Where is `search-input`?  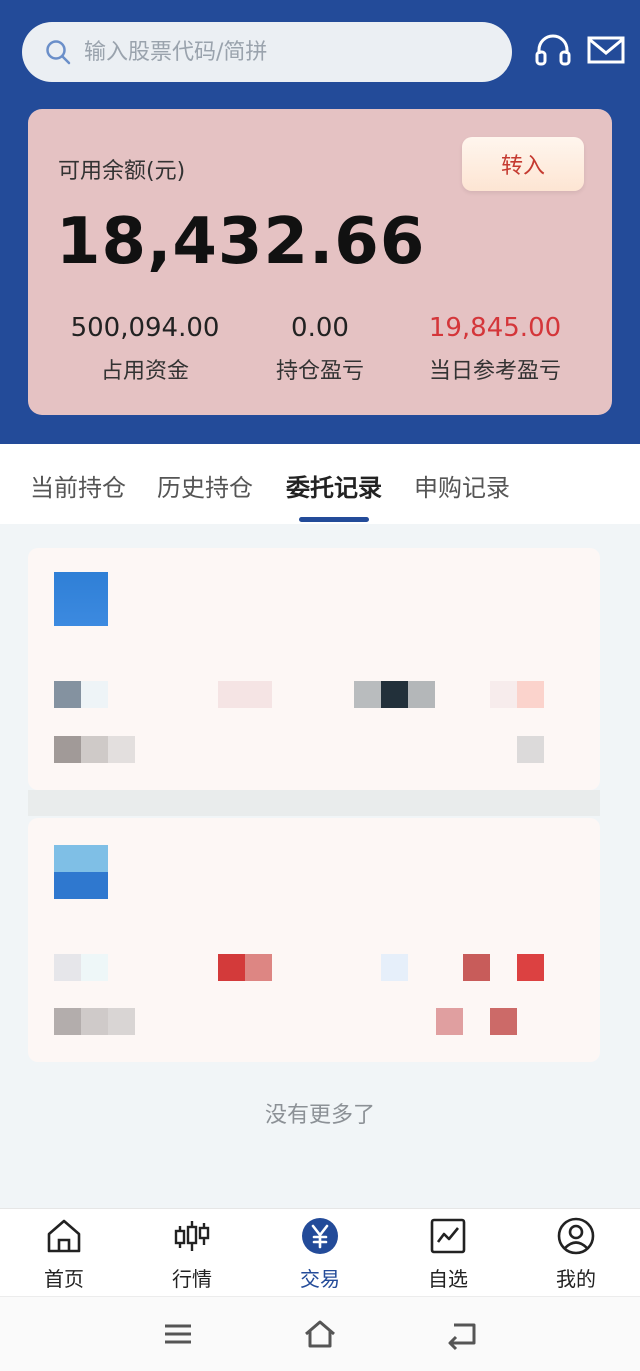
search-input is located at coordinates (274, 52).